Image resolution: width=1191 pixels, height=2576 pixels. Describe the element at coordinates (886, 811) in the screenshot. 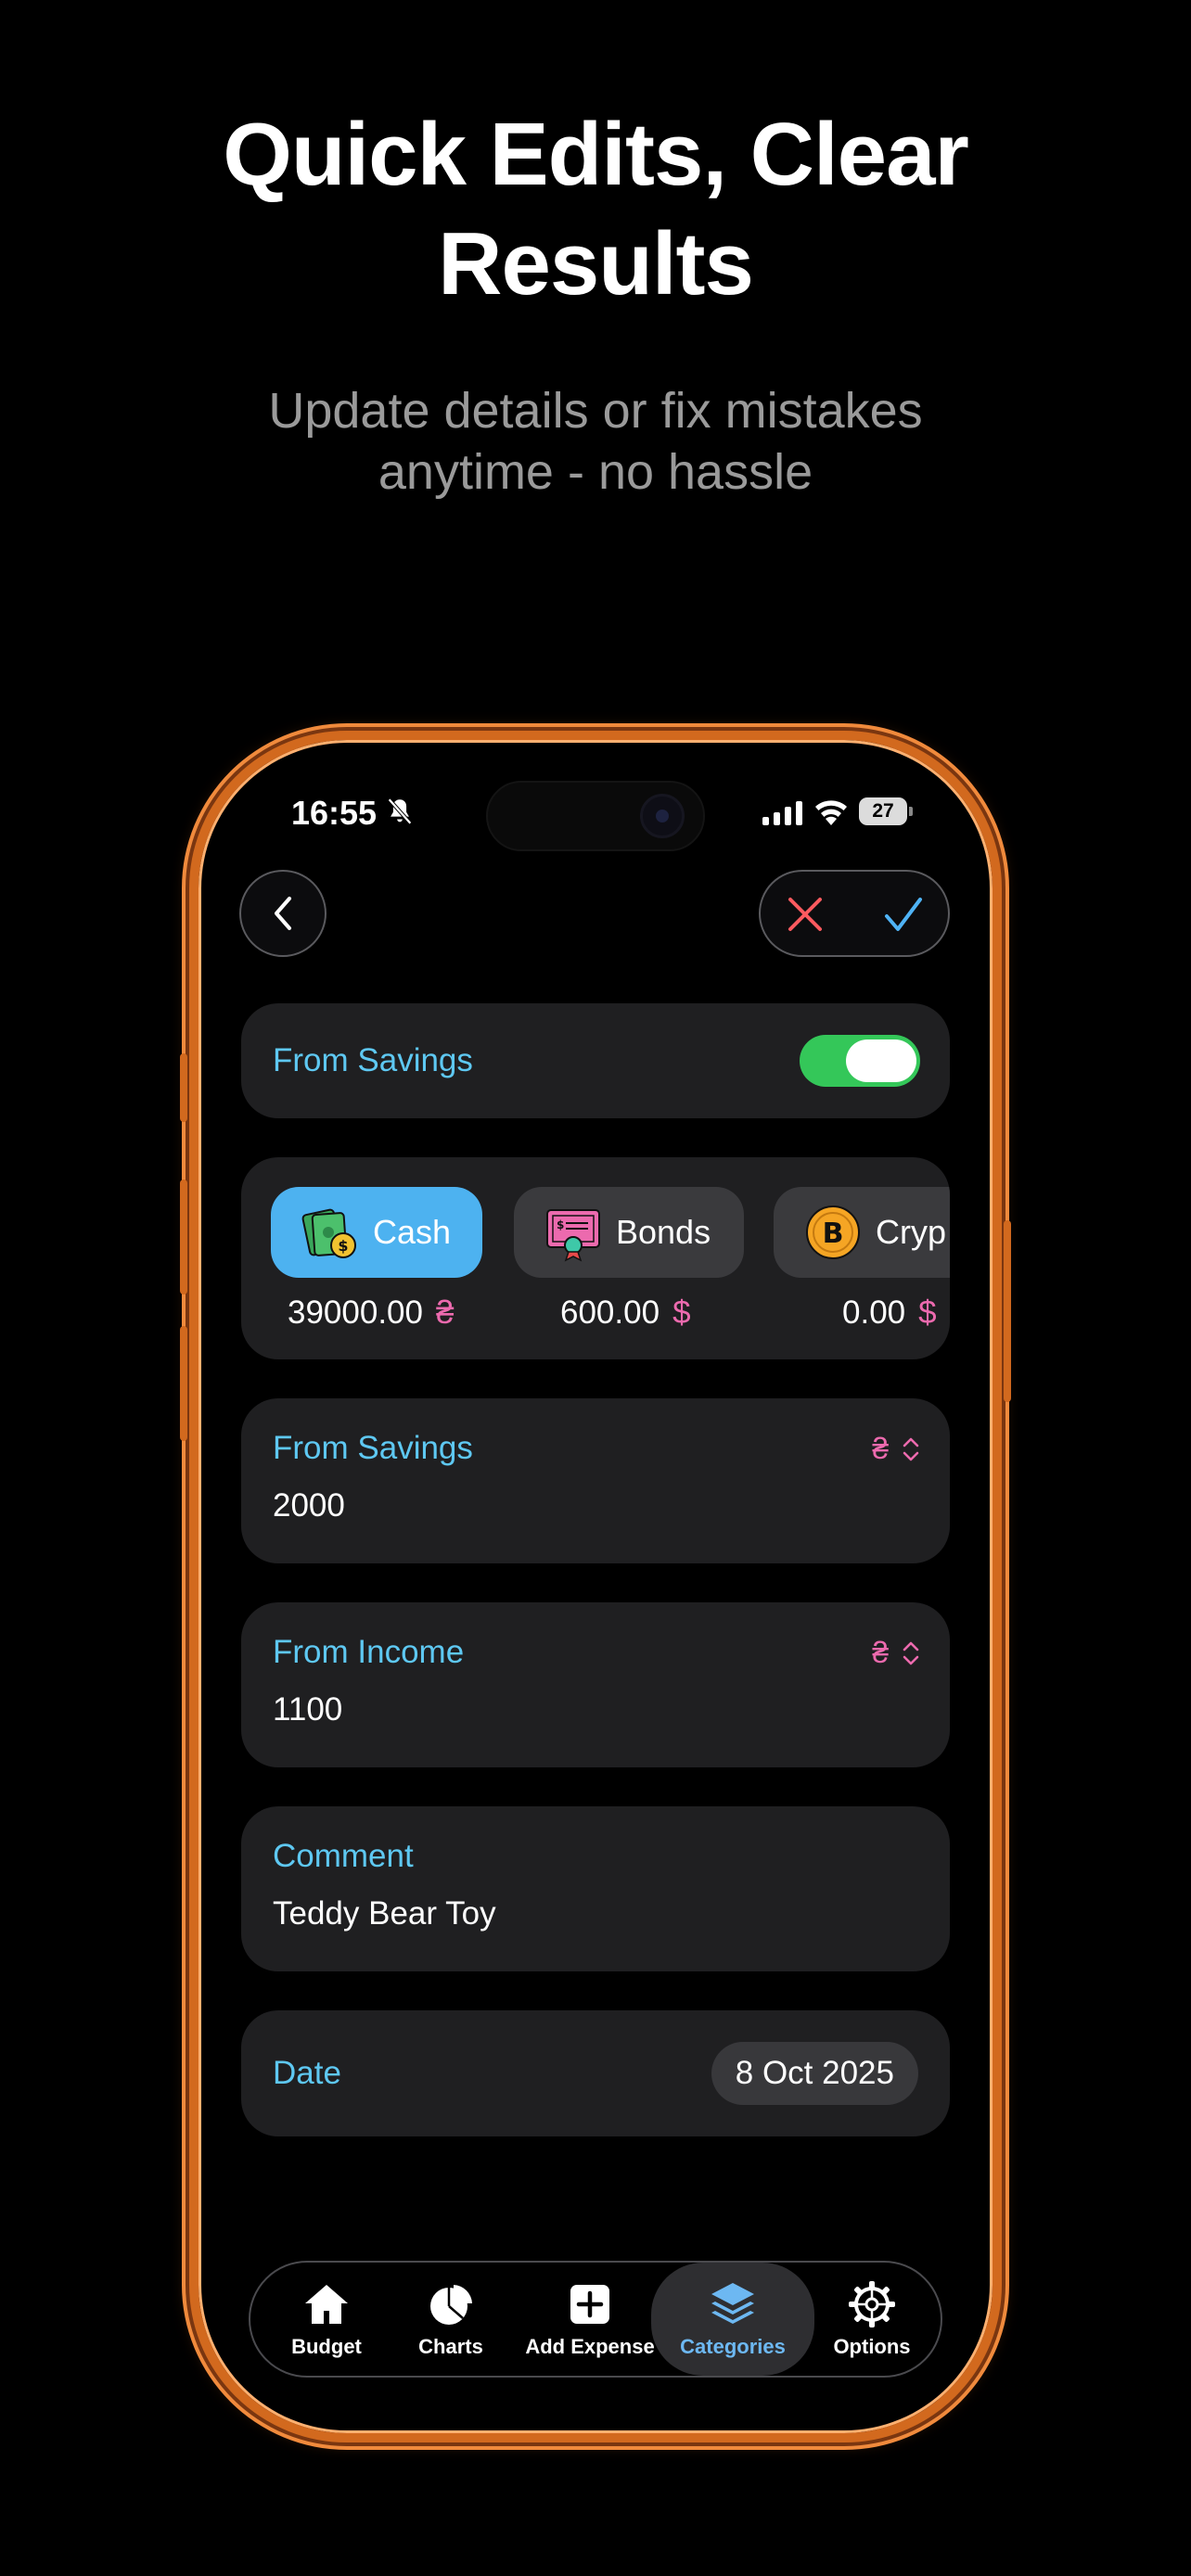

I see `battery-indicator: 27` at that location.